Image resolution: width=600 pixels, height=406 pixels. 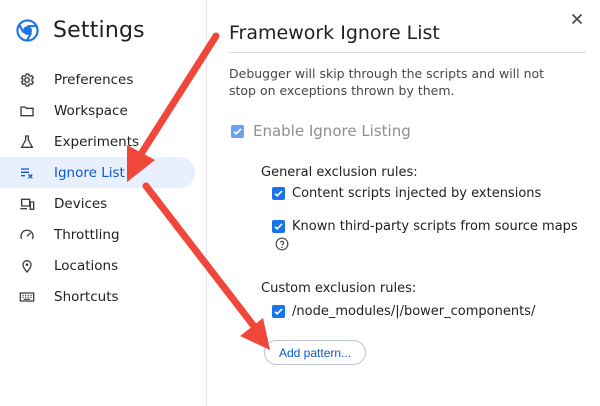 What do you see at coordinates (89, 172) in the screenshot?
I see `sidebar-item-label: Ignore List` at bounding box center [89, 172].